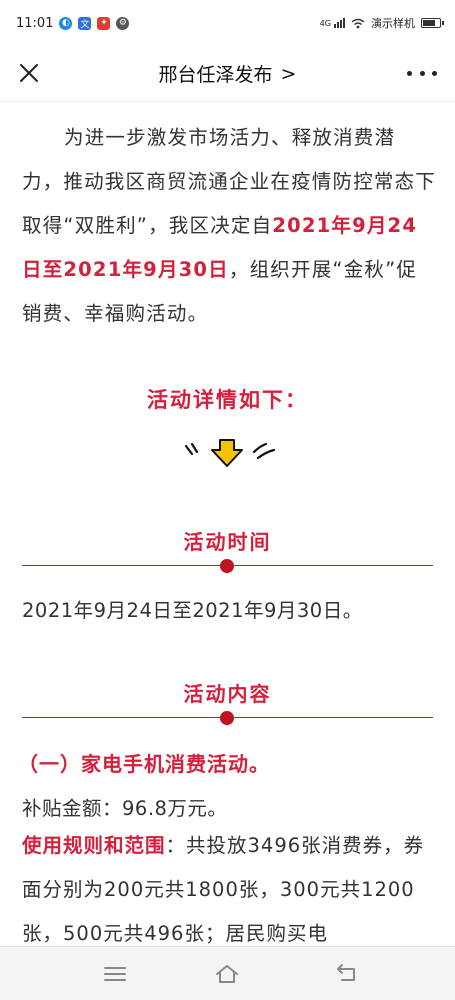 This screenshot has height=1000, width=455. I want to click on subsidy-amount-text: 补贴金额：96.8万元。, so click(125, 808).